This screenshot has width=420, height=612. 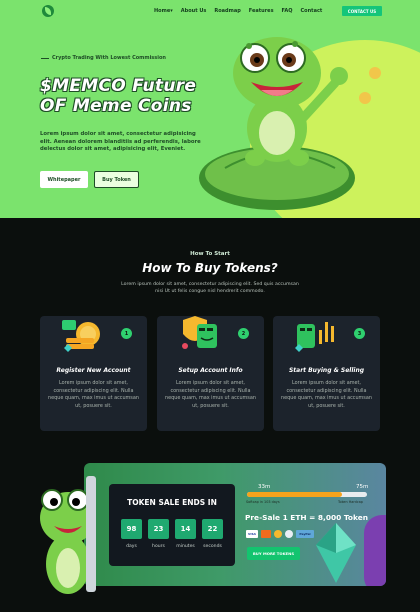 I want to click on kicker-divider, so click(x=45, y=58).